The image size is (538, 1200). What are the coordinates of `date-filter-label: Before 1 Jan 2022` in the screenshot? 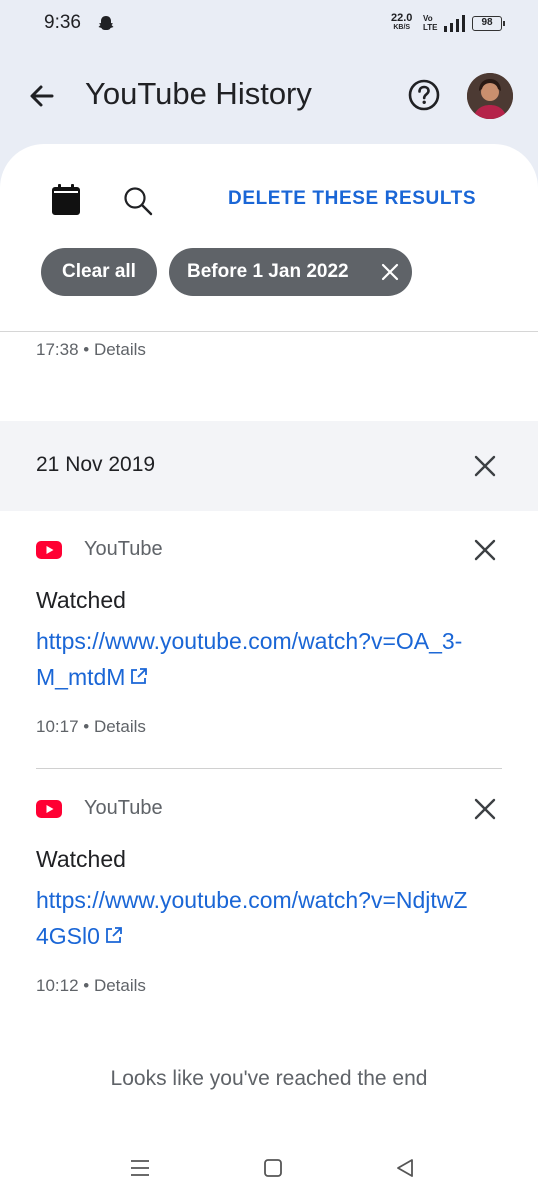 It's located at (268, 271).